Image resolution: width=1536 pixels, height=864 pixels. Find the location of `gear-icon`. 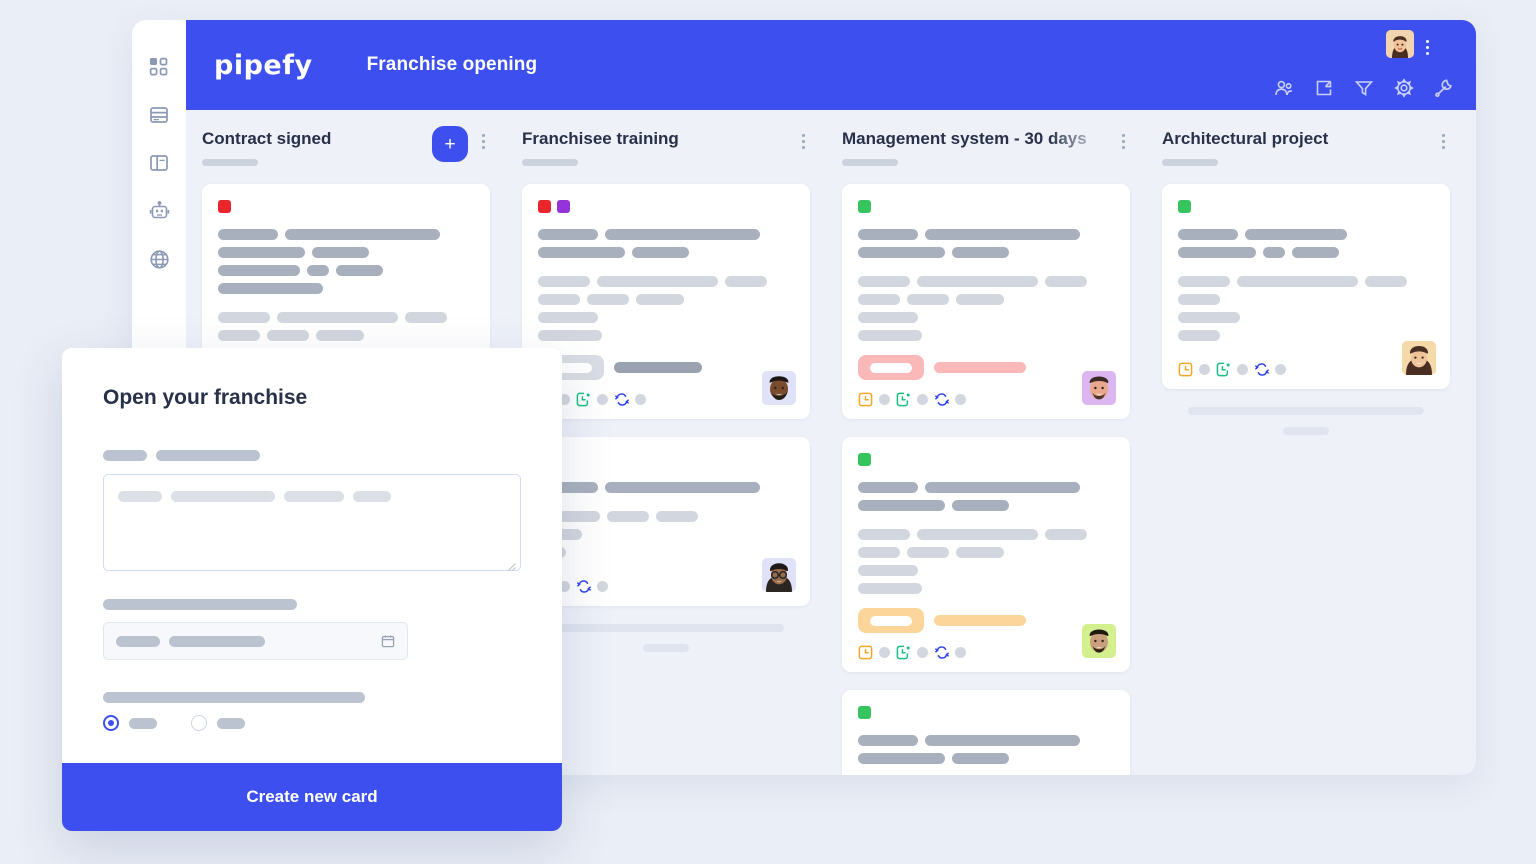

gear-icon is located at coordinates (1404, 88).